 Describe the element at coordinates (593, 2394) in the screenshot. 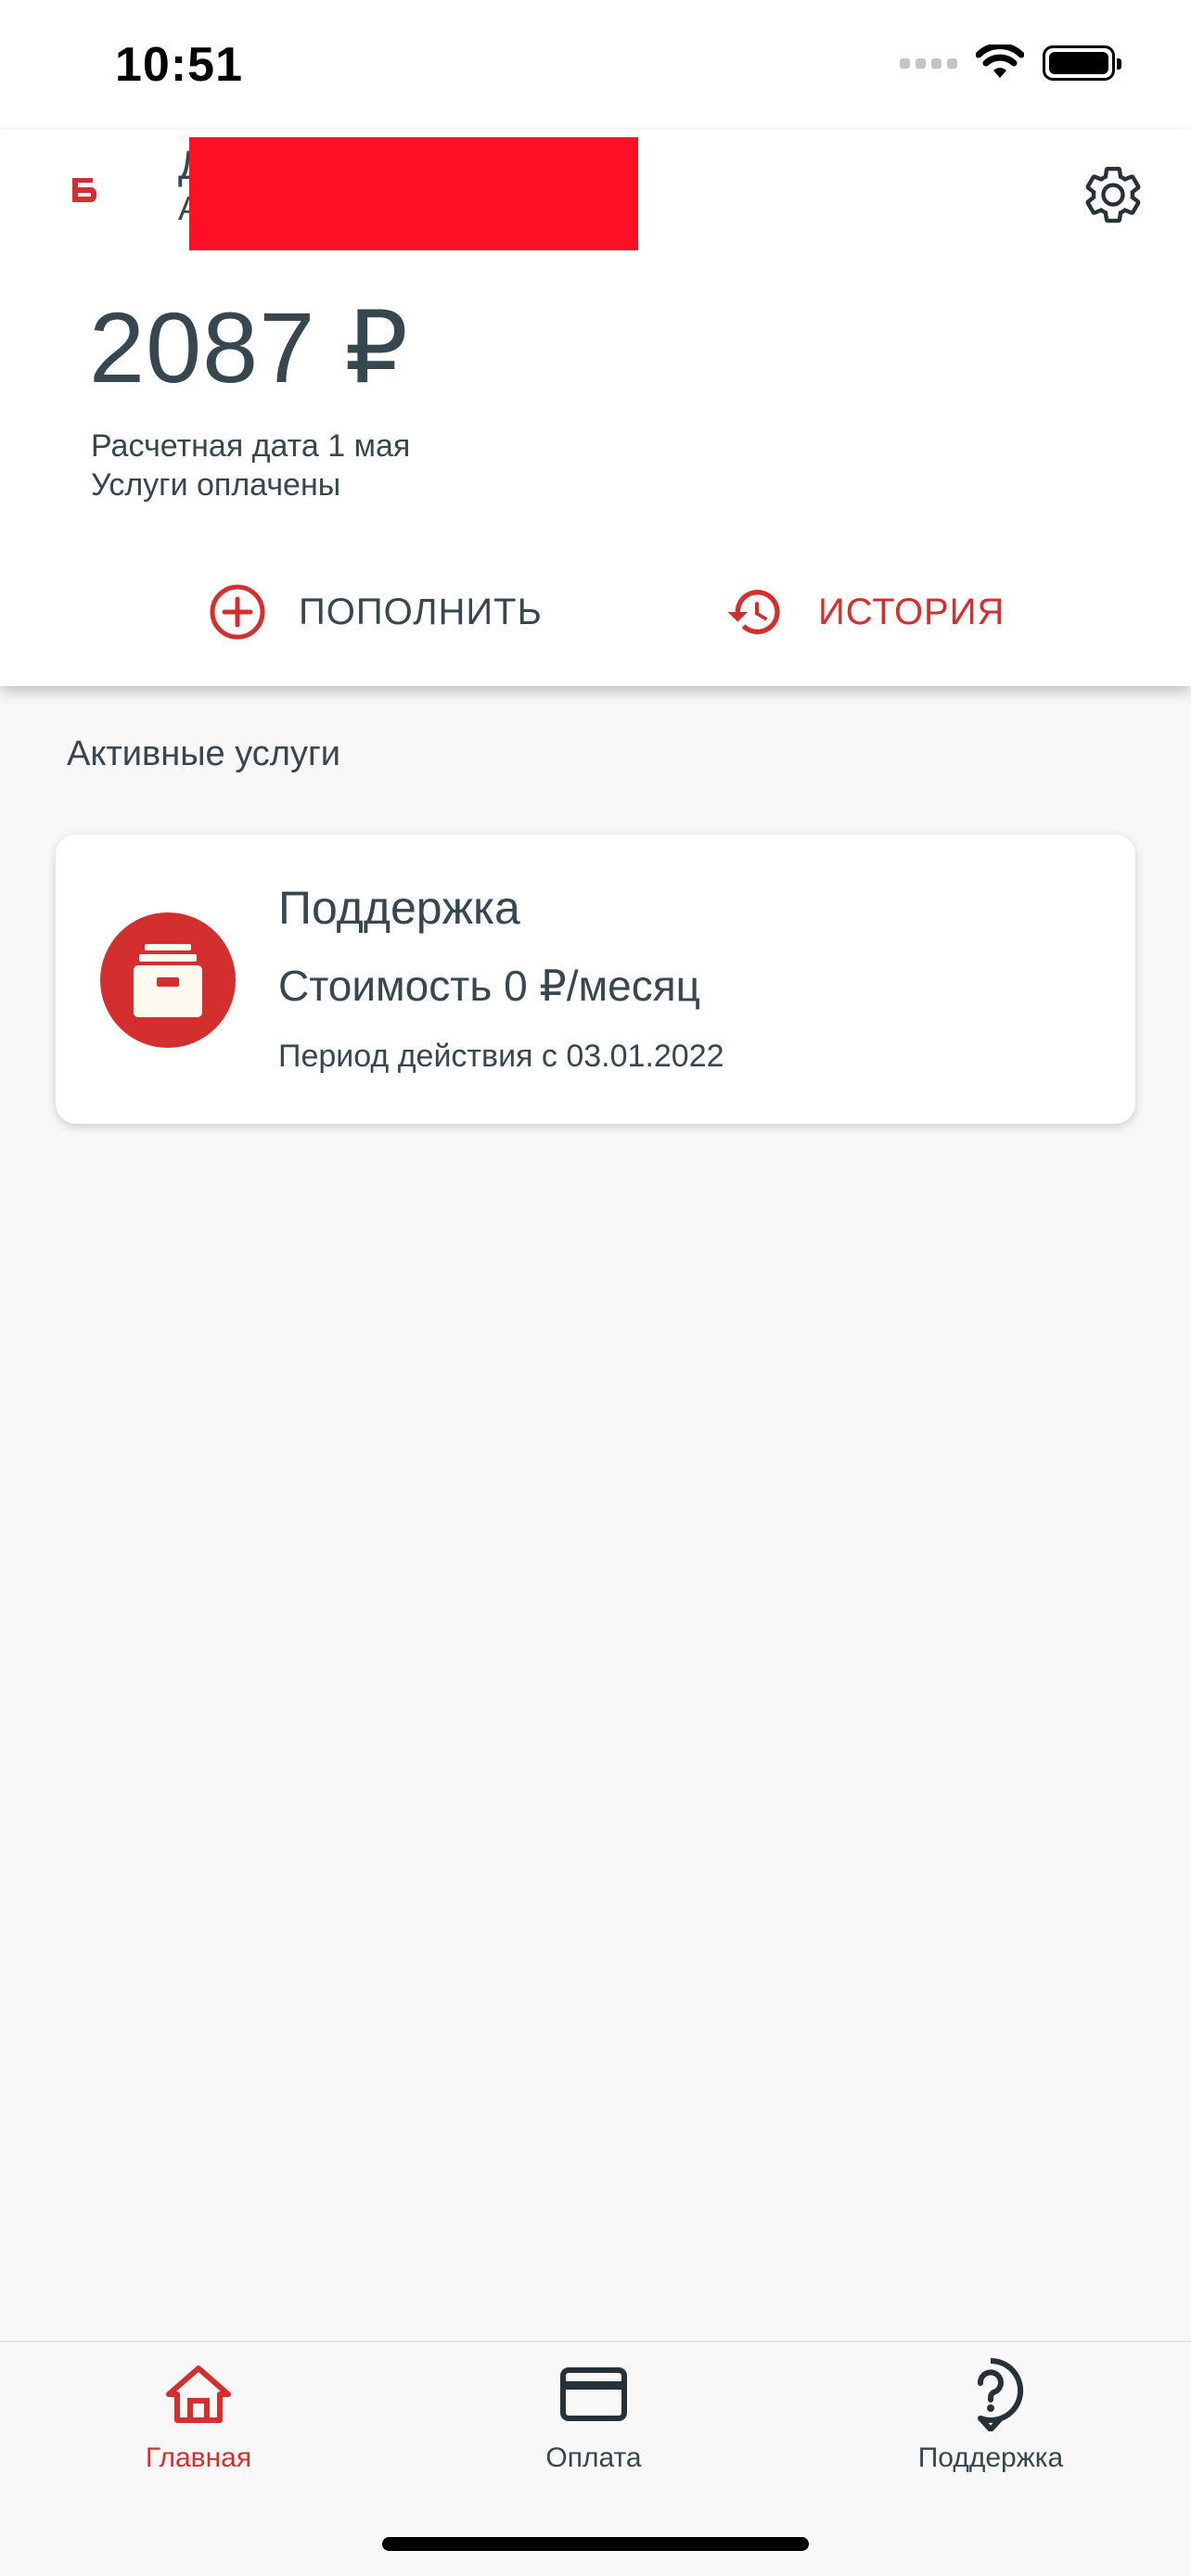

I see `credit-card-icon` at that location.